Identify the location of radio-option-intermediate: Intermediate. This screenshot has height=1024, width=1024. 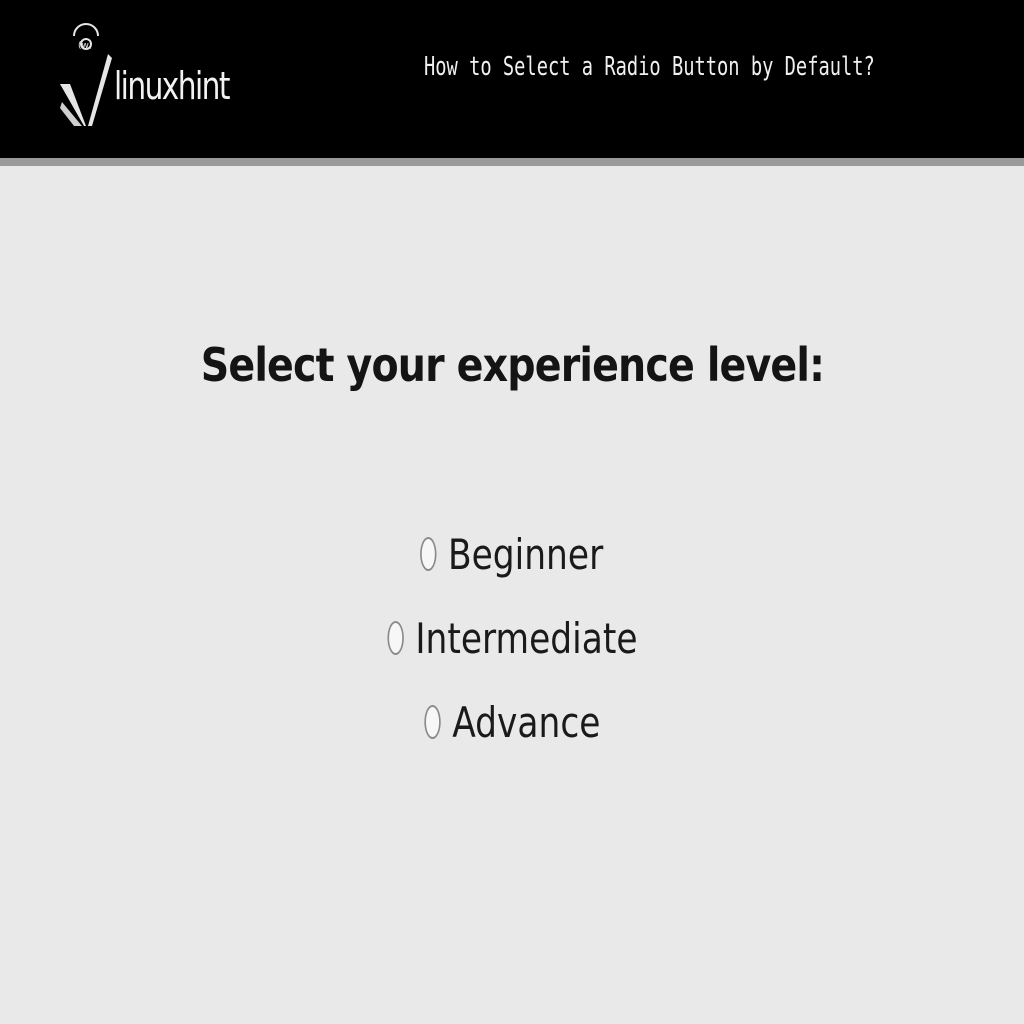
(512, 638).